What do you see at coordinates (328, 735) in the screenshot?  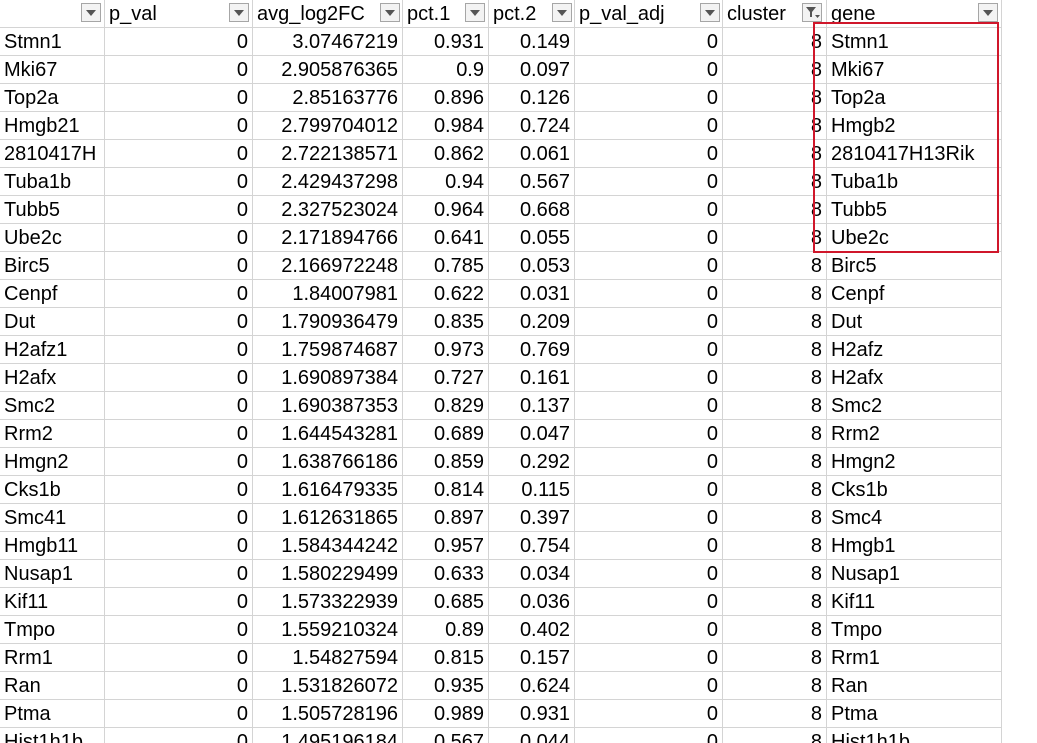 I see `cell-avg-log2fc: 1.495196184` at bounding box center [328, 735].